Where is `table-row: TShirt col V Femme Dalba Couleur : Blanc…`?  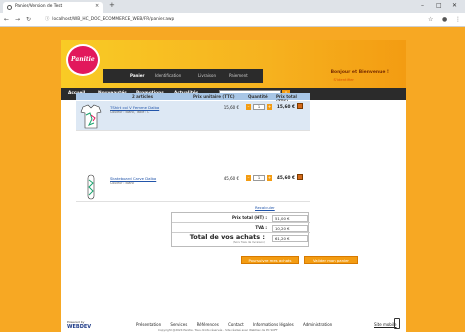 table-row: TShirt col V Femme Dalba Couleur : Blanc… is located at coordinates (193, 116).